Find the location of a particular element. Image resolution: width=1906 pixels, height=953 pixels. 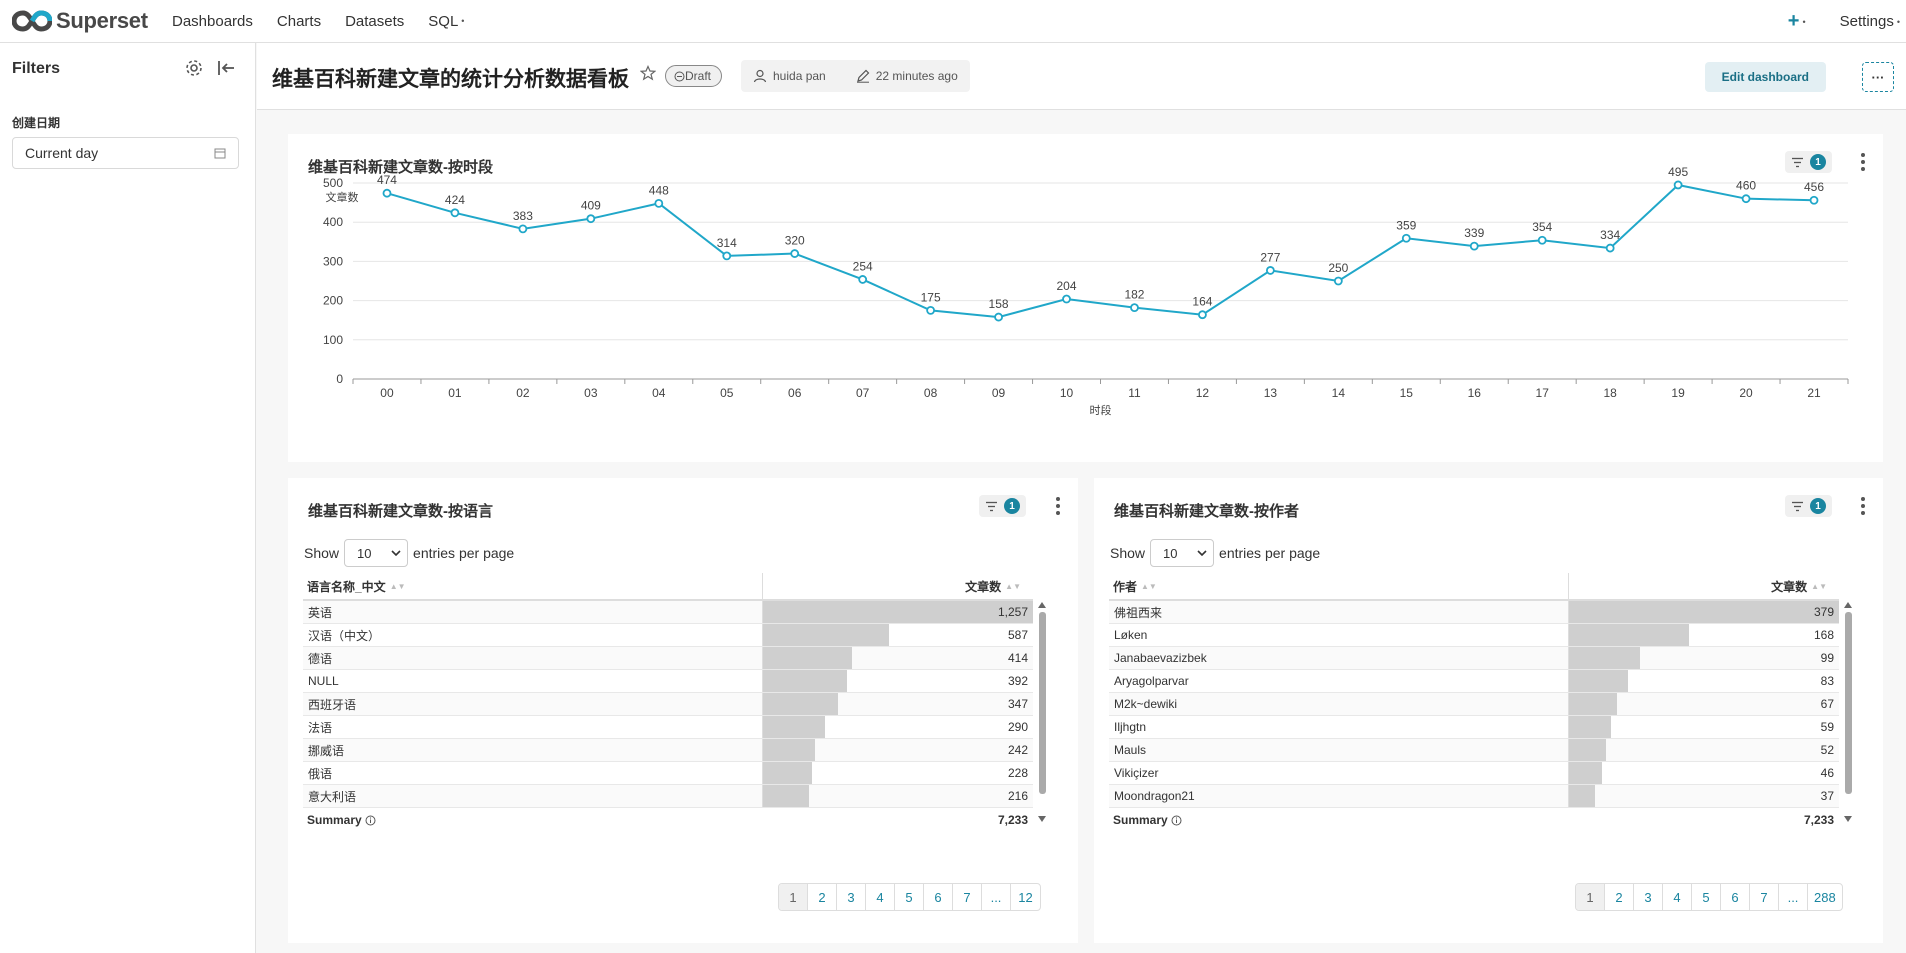

table-row: NULL 392 is located at coordinates (668, 681).